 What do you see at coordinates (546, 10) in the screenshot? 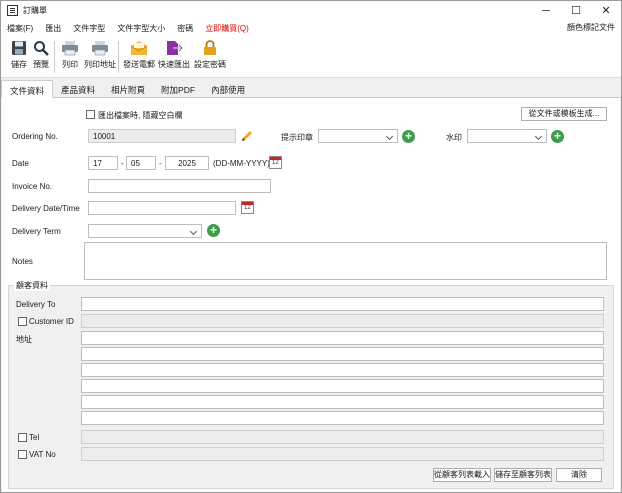
I see `minimize-button: ─` at bounding box center [546, 10].